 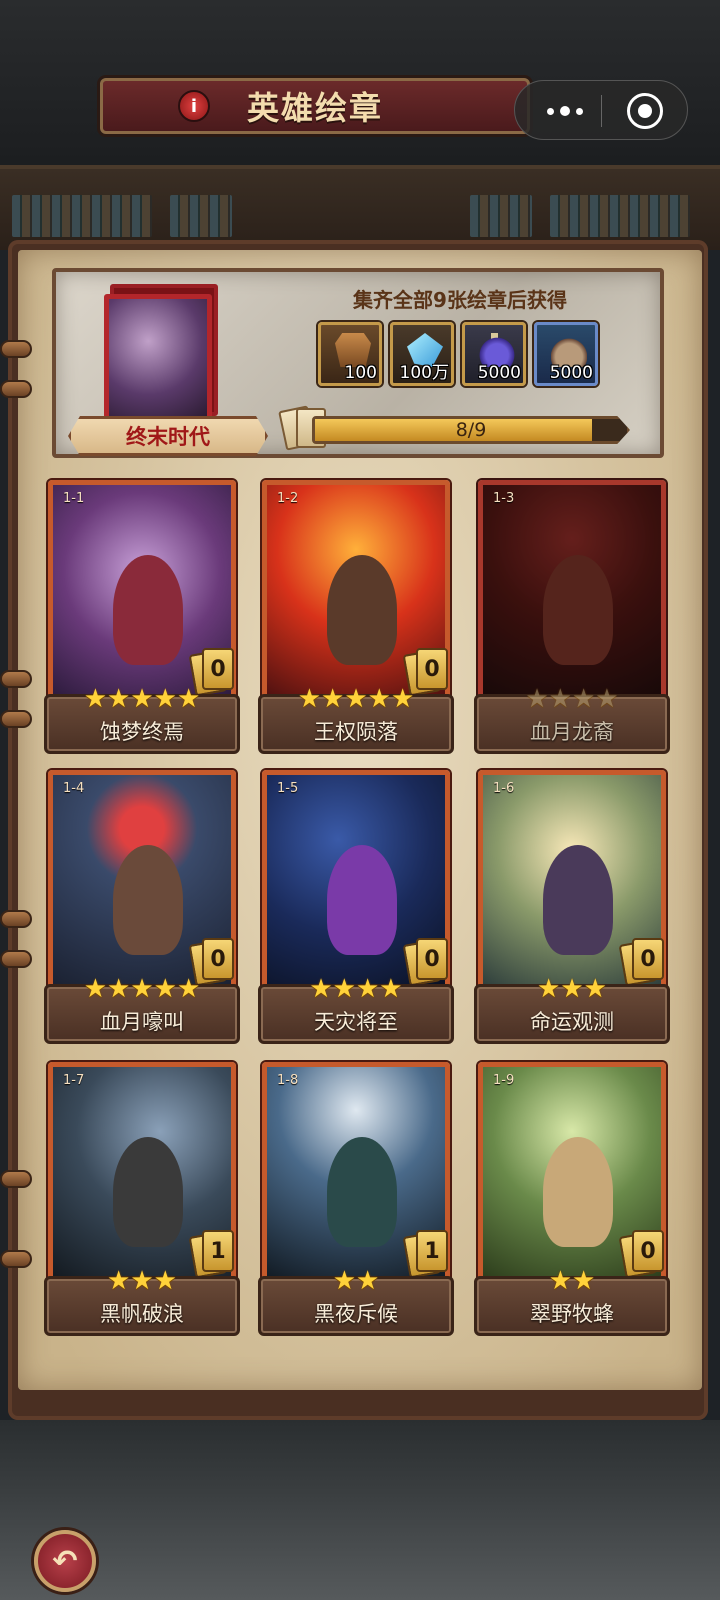 What do you see at coordinates (460, 300) in the screenshot?
I see `reward-title: 集齐全部9张绘章后获得` at bounding box center [460, 300].